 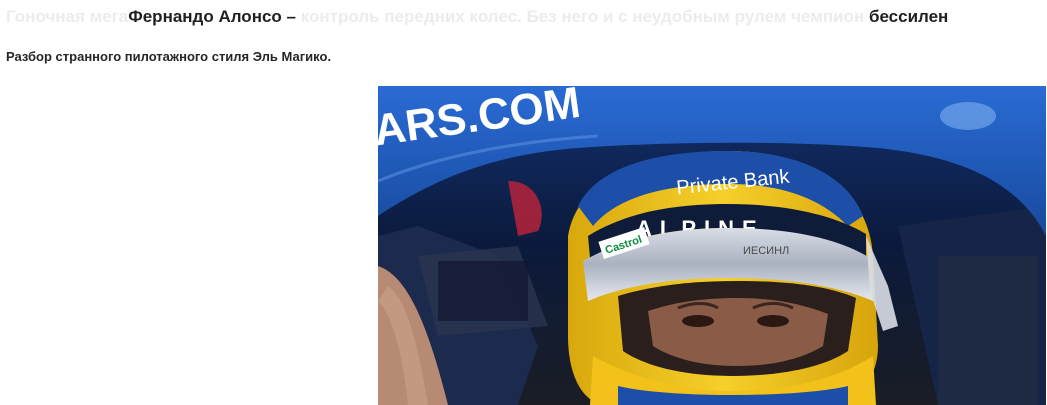 I want to click on headline-faded-prefix: Гоночная мега, so click(x=67, y=16).